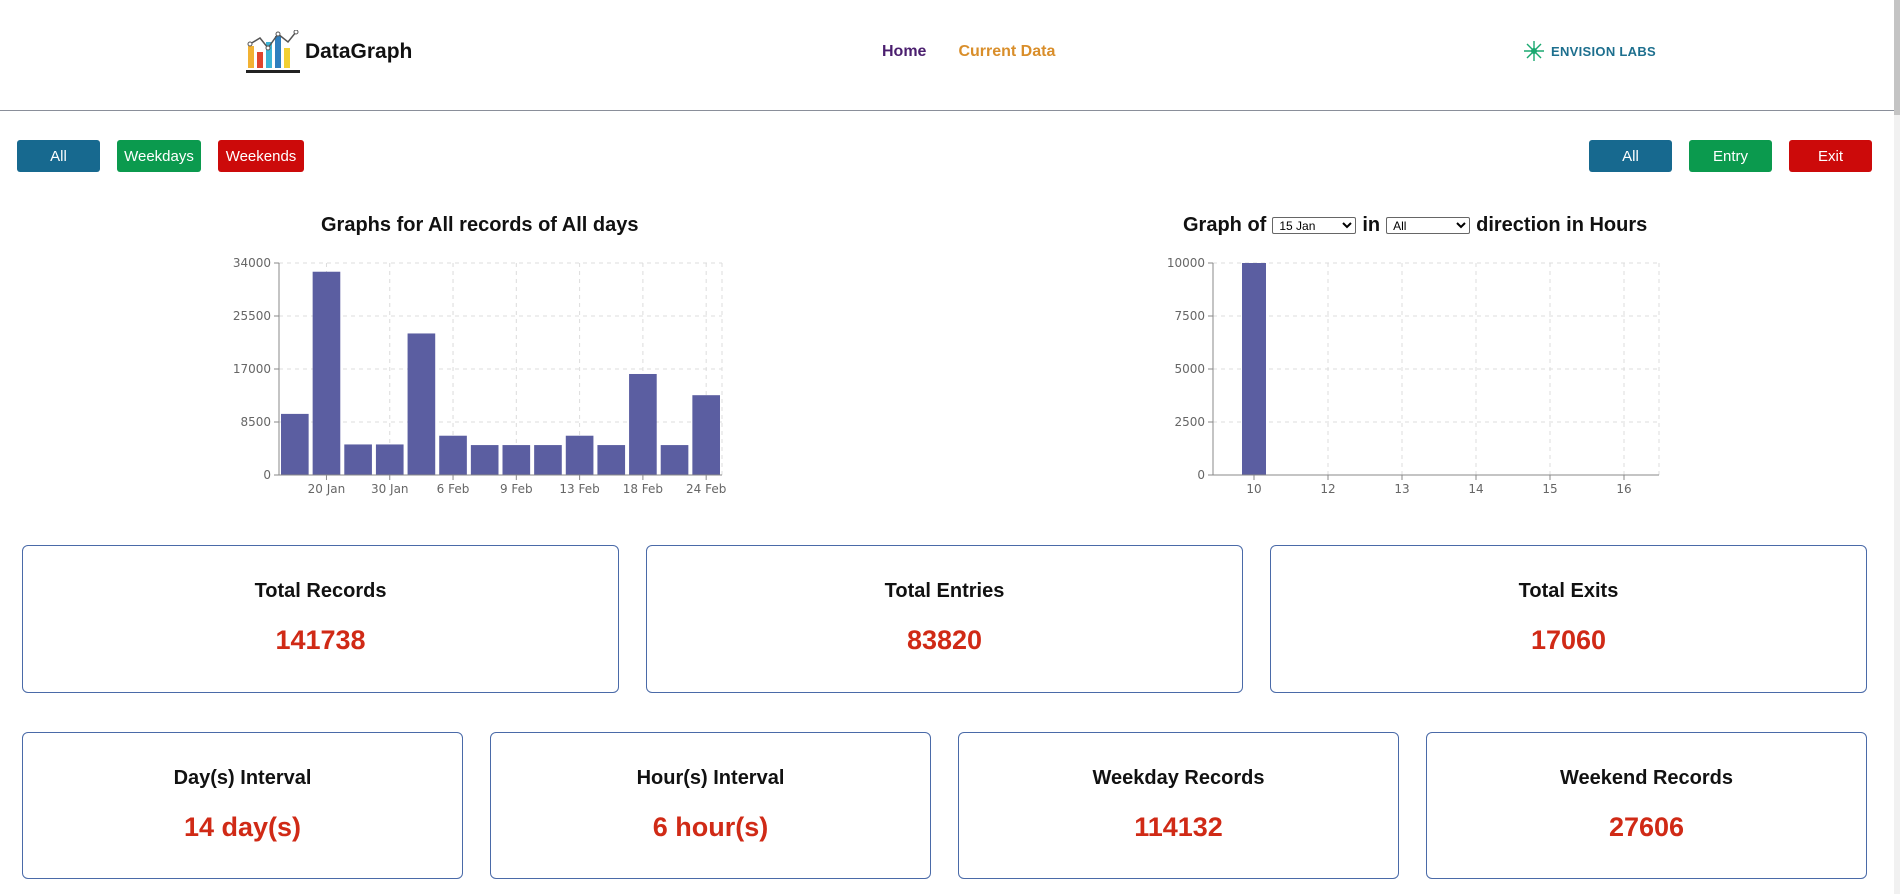  What do you see at coordinates (252, 316) in the screenshot?
I see `y-tick-label: 25500` at bounding box center [252, 316].